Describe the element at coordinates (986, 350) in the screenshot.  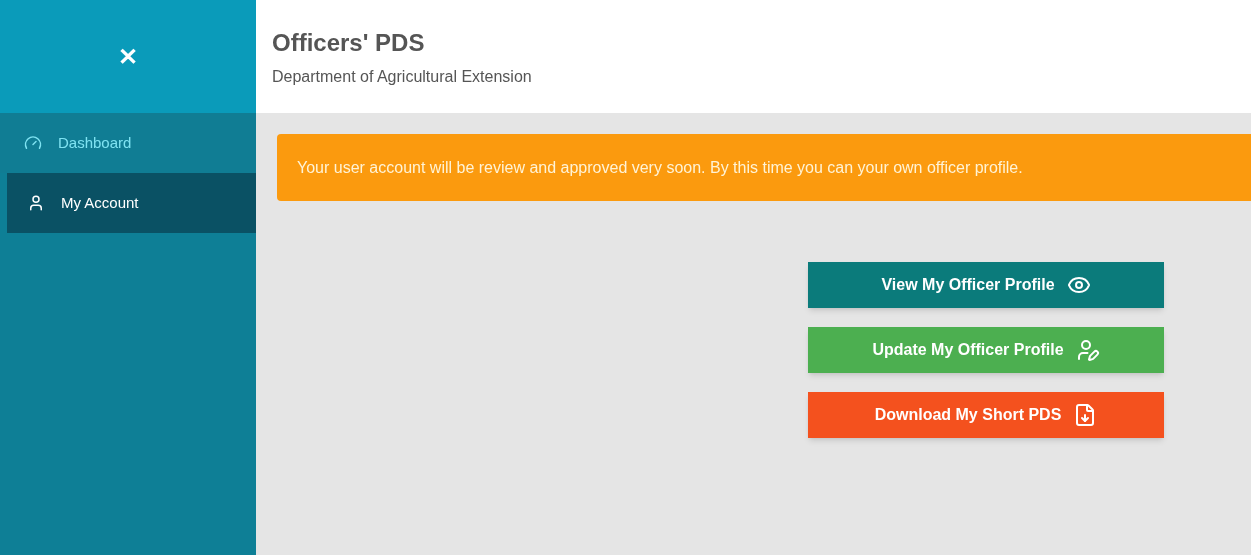
I see `action-button: Update My Officer Profile` at that location.